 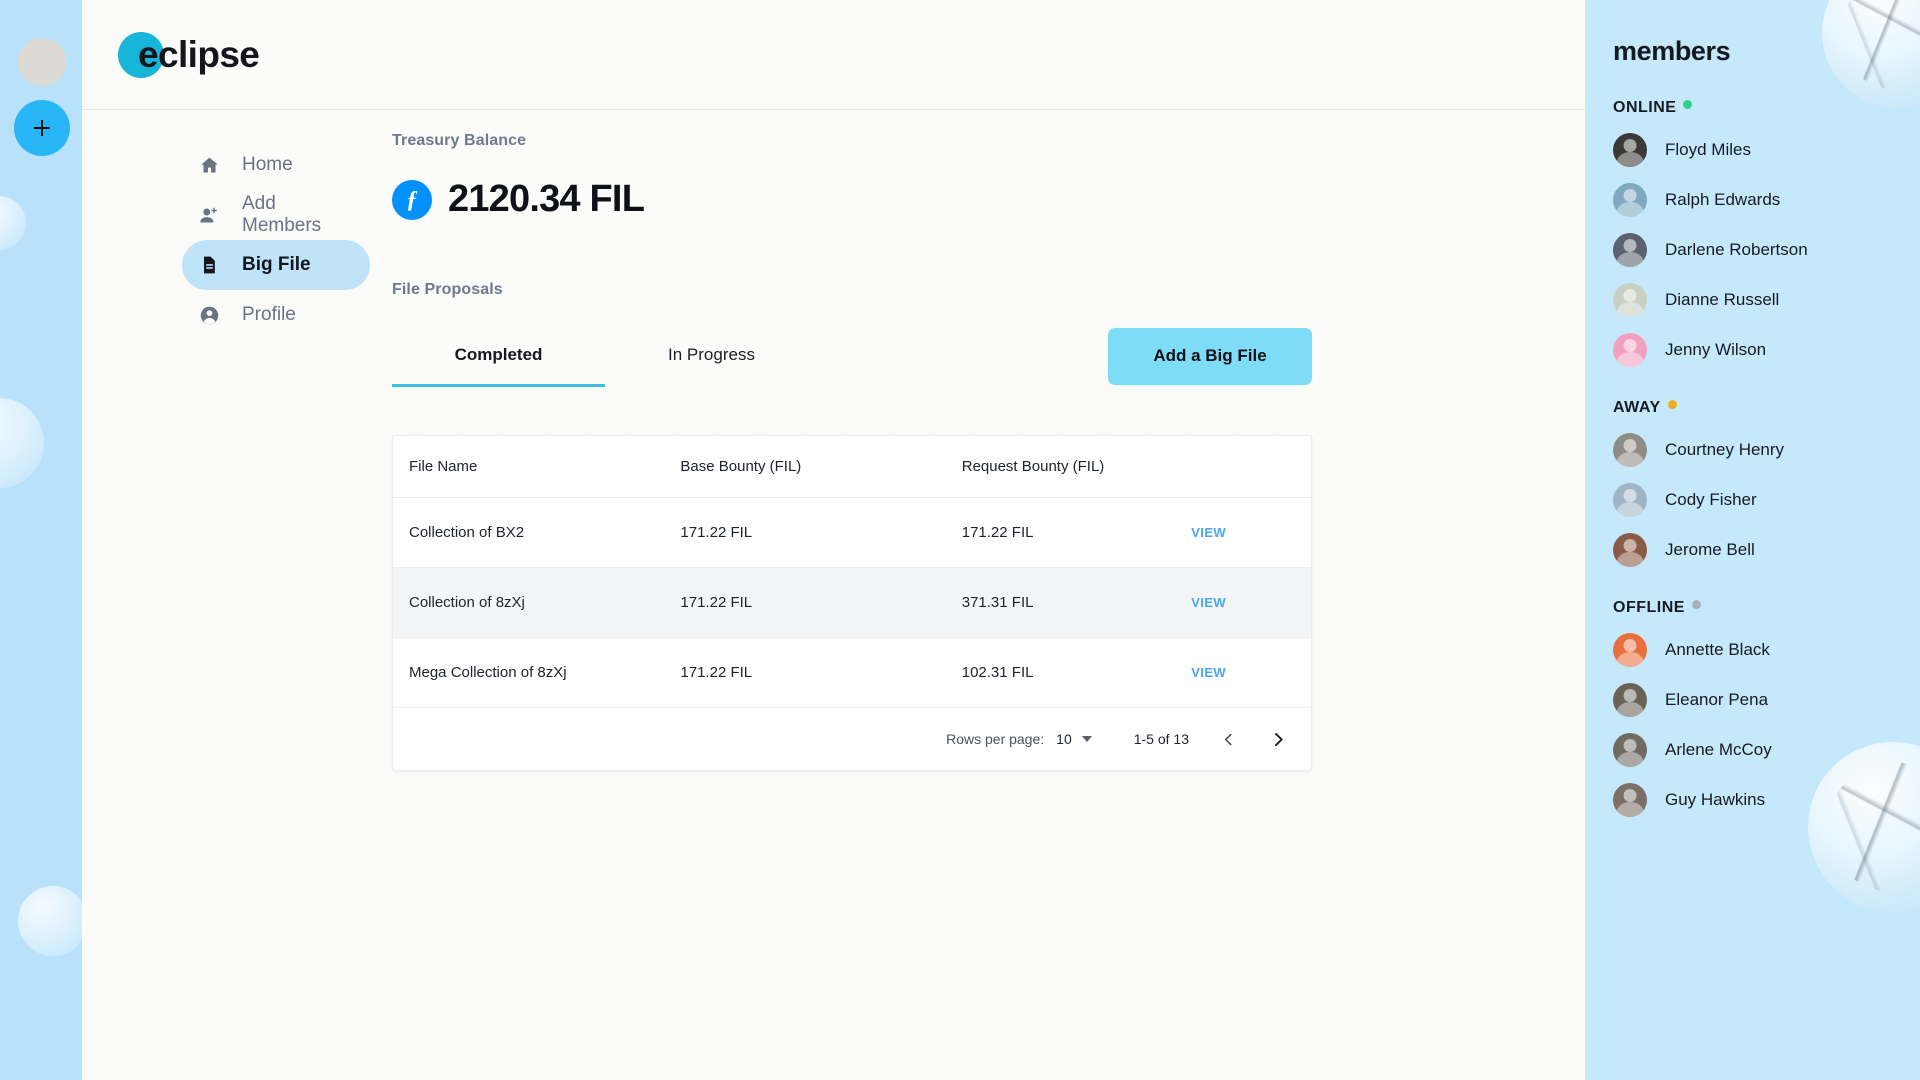 What do you see at coordinates (546, 199) in the screenshot?
I see `treasury-balance-value: 2120.34 FIL` at bounding box center [546, 199].